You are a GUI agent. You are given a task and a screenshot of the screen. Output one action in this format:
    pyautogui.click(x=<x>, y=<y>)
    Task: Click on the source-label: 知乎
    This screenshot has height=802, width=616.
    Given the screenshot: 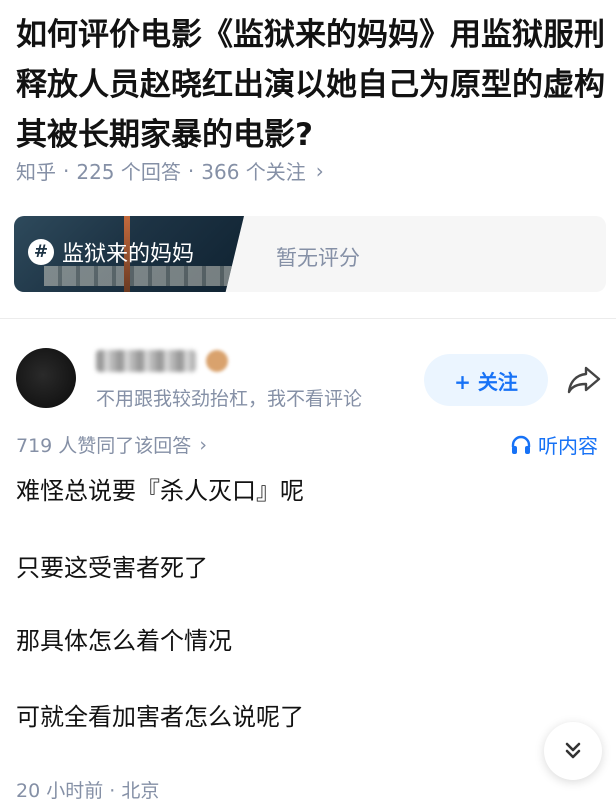 What is the action you would take?
    pyautogui.click(x=36, y=172)
    